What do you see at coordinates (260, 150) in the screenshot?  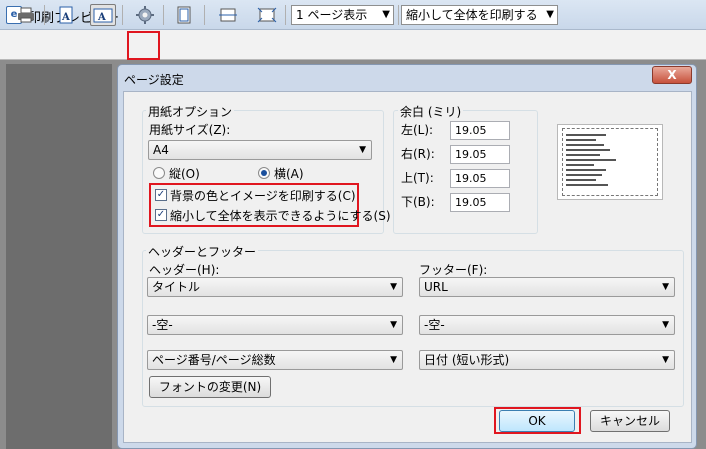 I see `paper-size-select: A4 ▼` at bounding box center [260, 150].